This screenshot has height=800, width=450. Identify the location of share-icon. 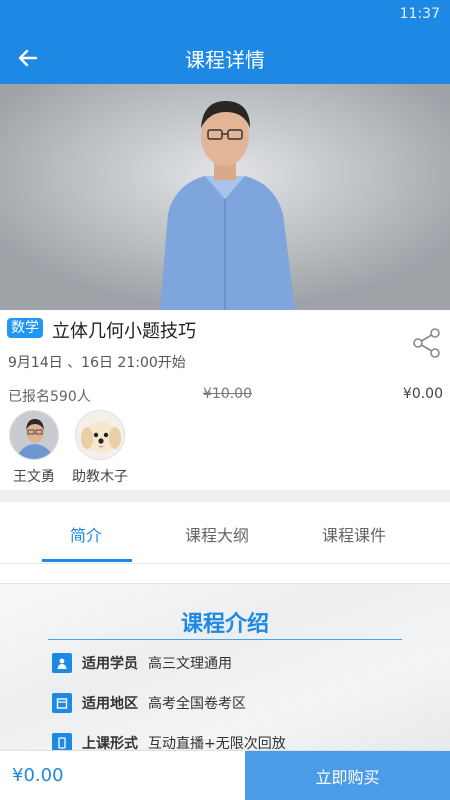
(426, 343).